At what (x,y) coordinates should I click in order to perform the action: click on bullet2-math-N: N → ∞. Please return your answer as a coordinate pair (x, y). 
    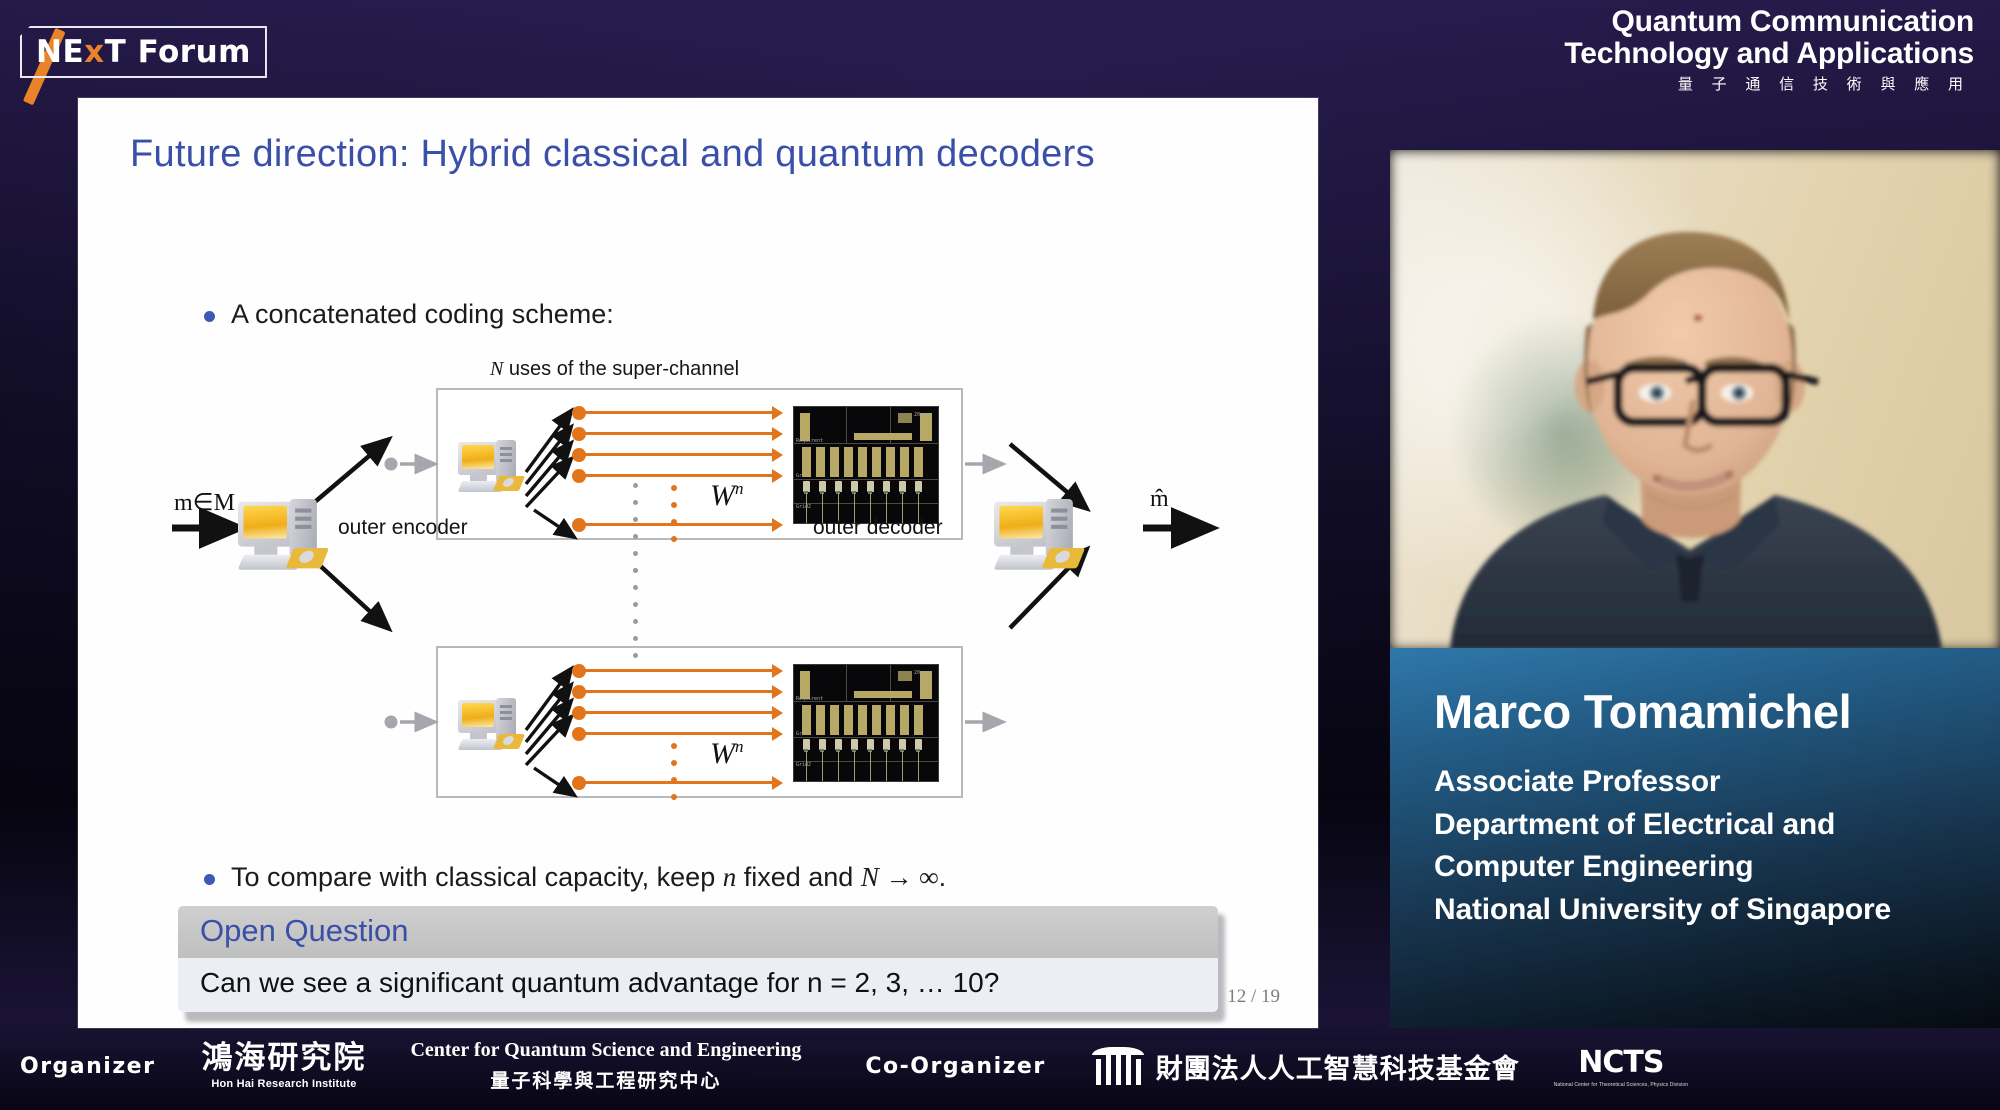
    Looking at the image, I should click on (899, 877).